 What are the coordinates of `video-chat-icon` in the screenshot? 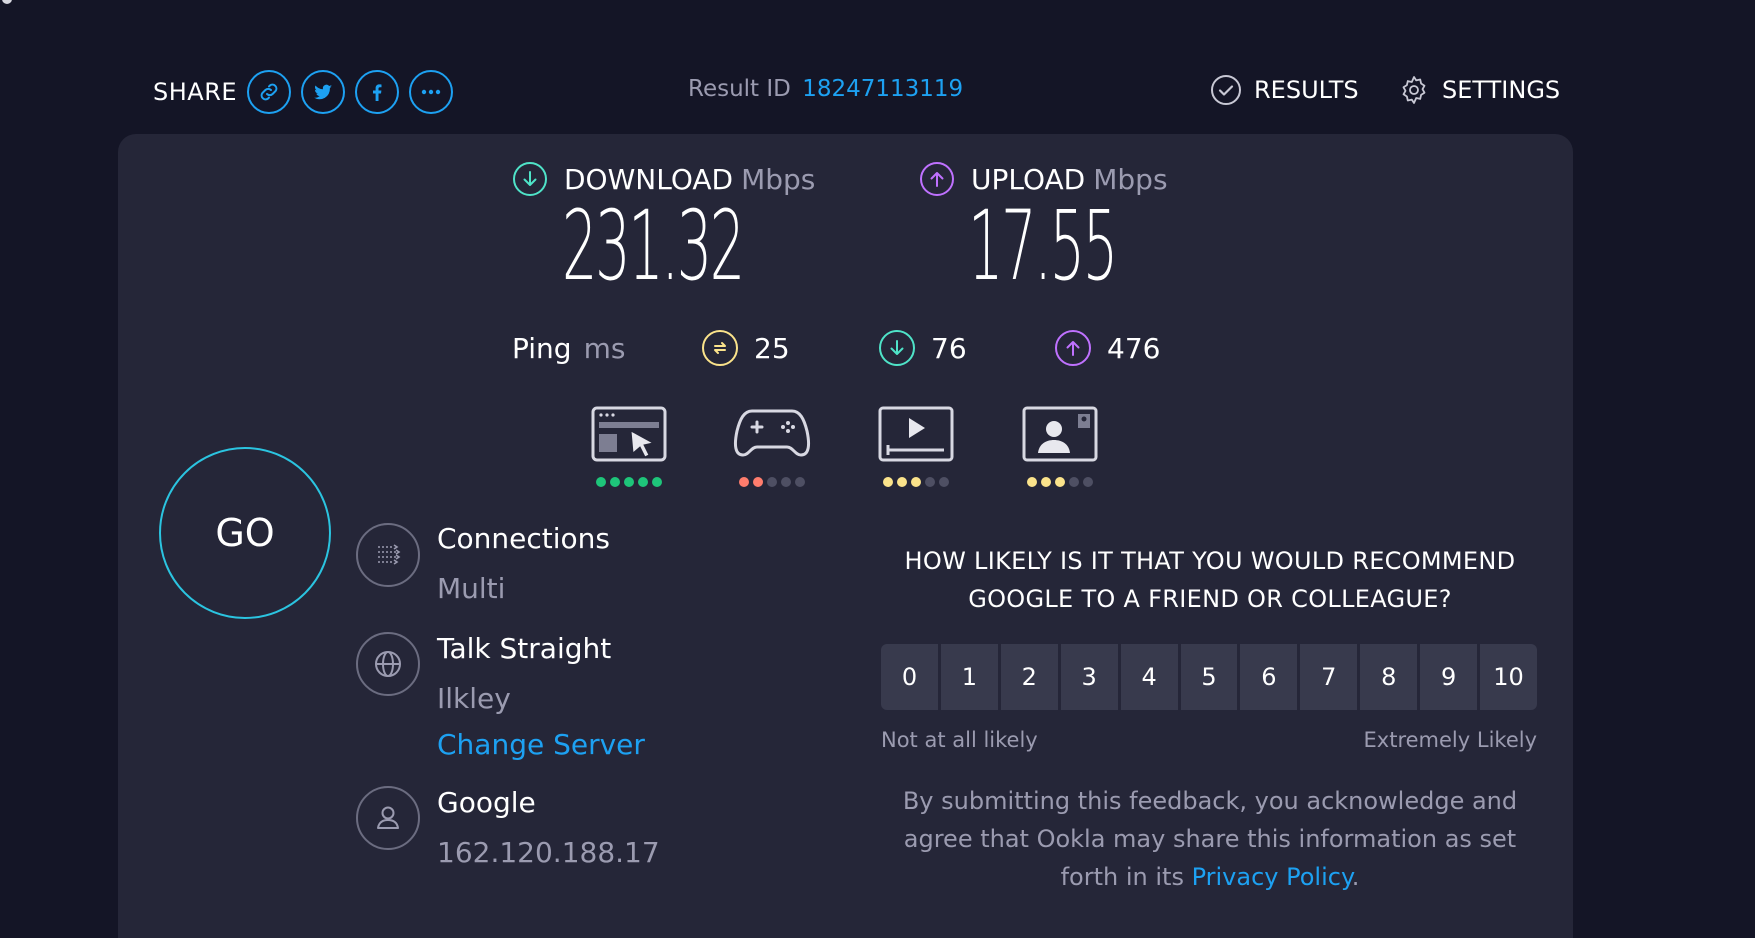 It's located at (1060, 434).